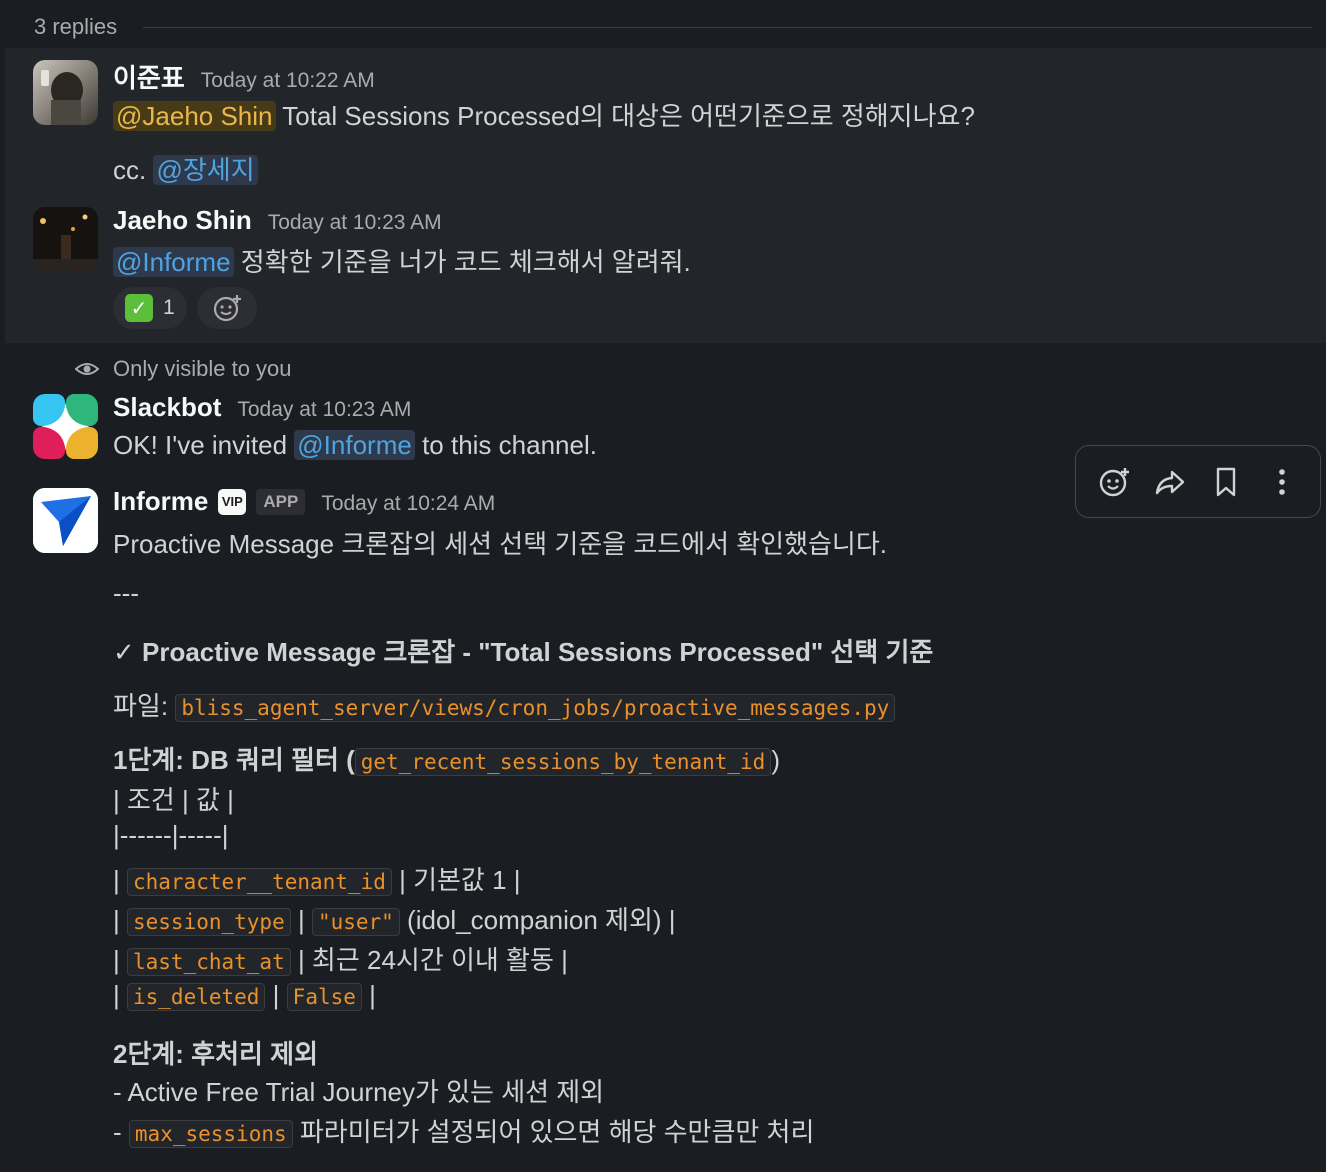 The height and width of the screenshot is (1172, 1326). Describe the element at coordinates (465, 262) in the screenshot. I see `message-text: 정확한 기준을 너가 코드 체크해서 알려줘.` at that location.